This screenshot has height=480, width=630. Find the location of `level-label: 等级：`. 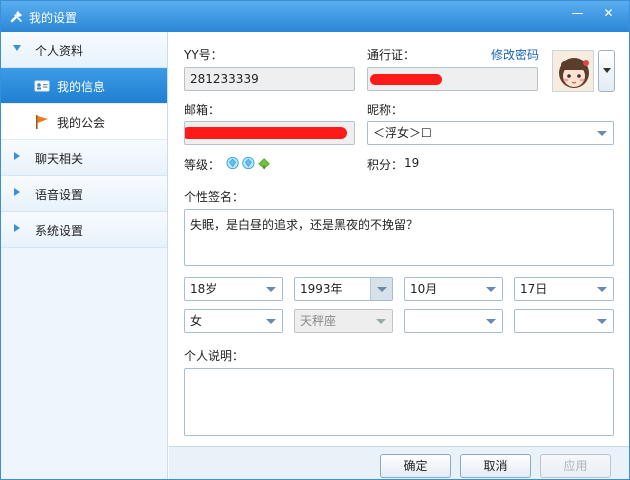

level-label: 等级： is located at coordinates (202, 165).